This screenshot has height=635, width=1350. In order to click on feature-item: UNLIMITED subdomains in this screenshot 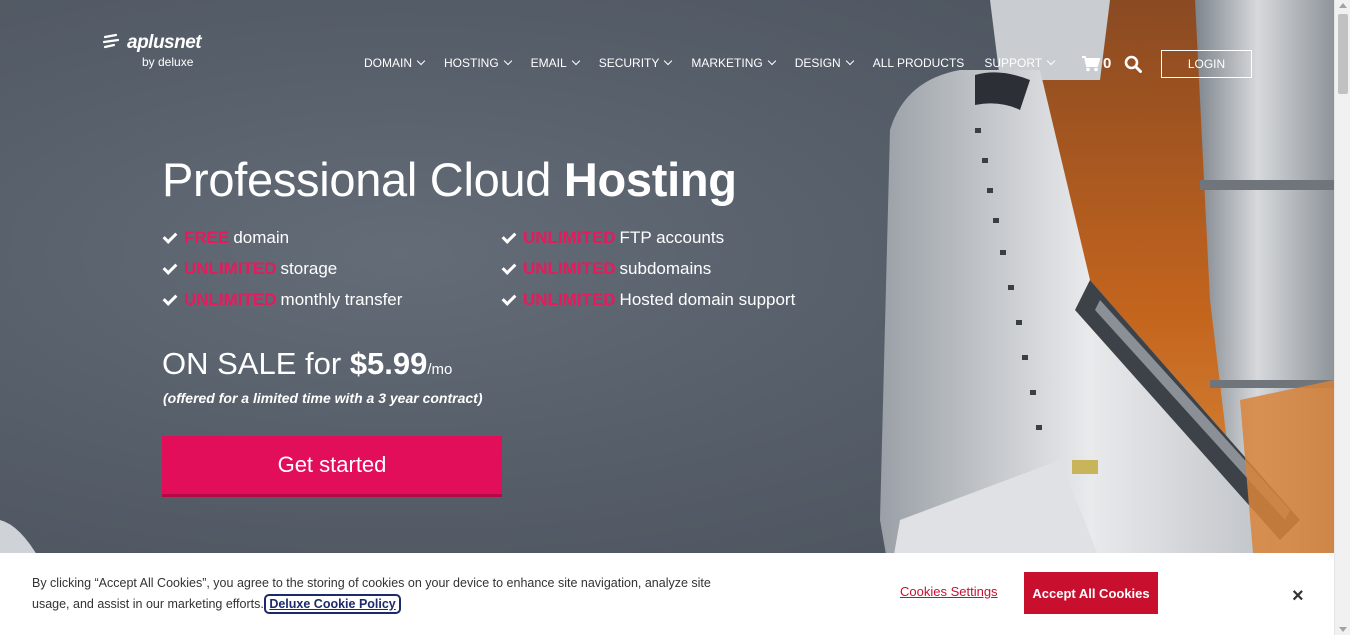, I will do `click(606, 269)`.